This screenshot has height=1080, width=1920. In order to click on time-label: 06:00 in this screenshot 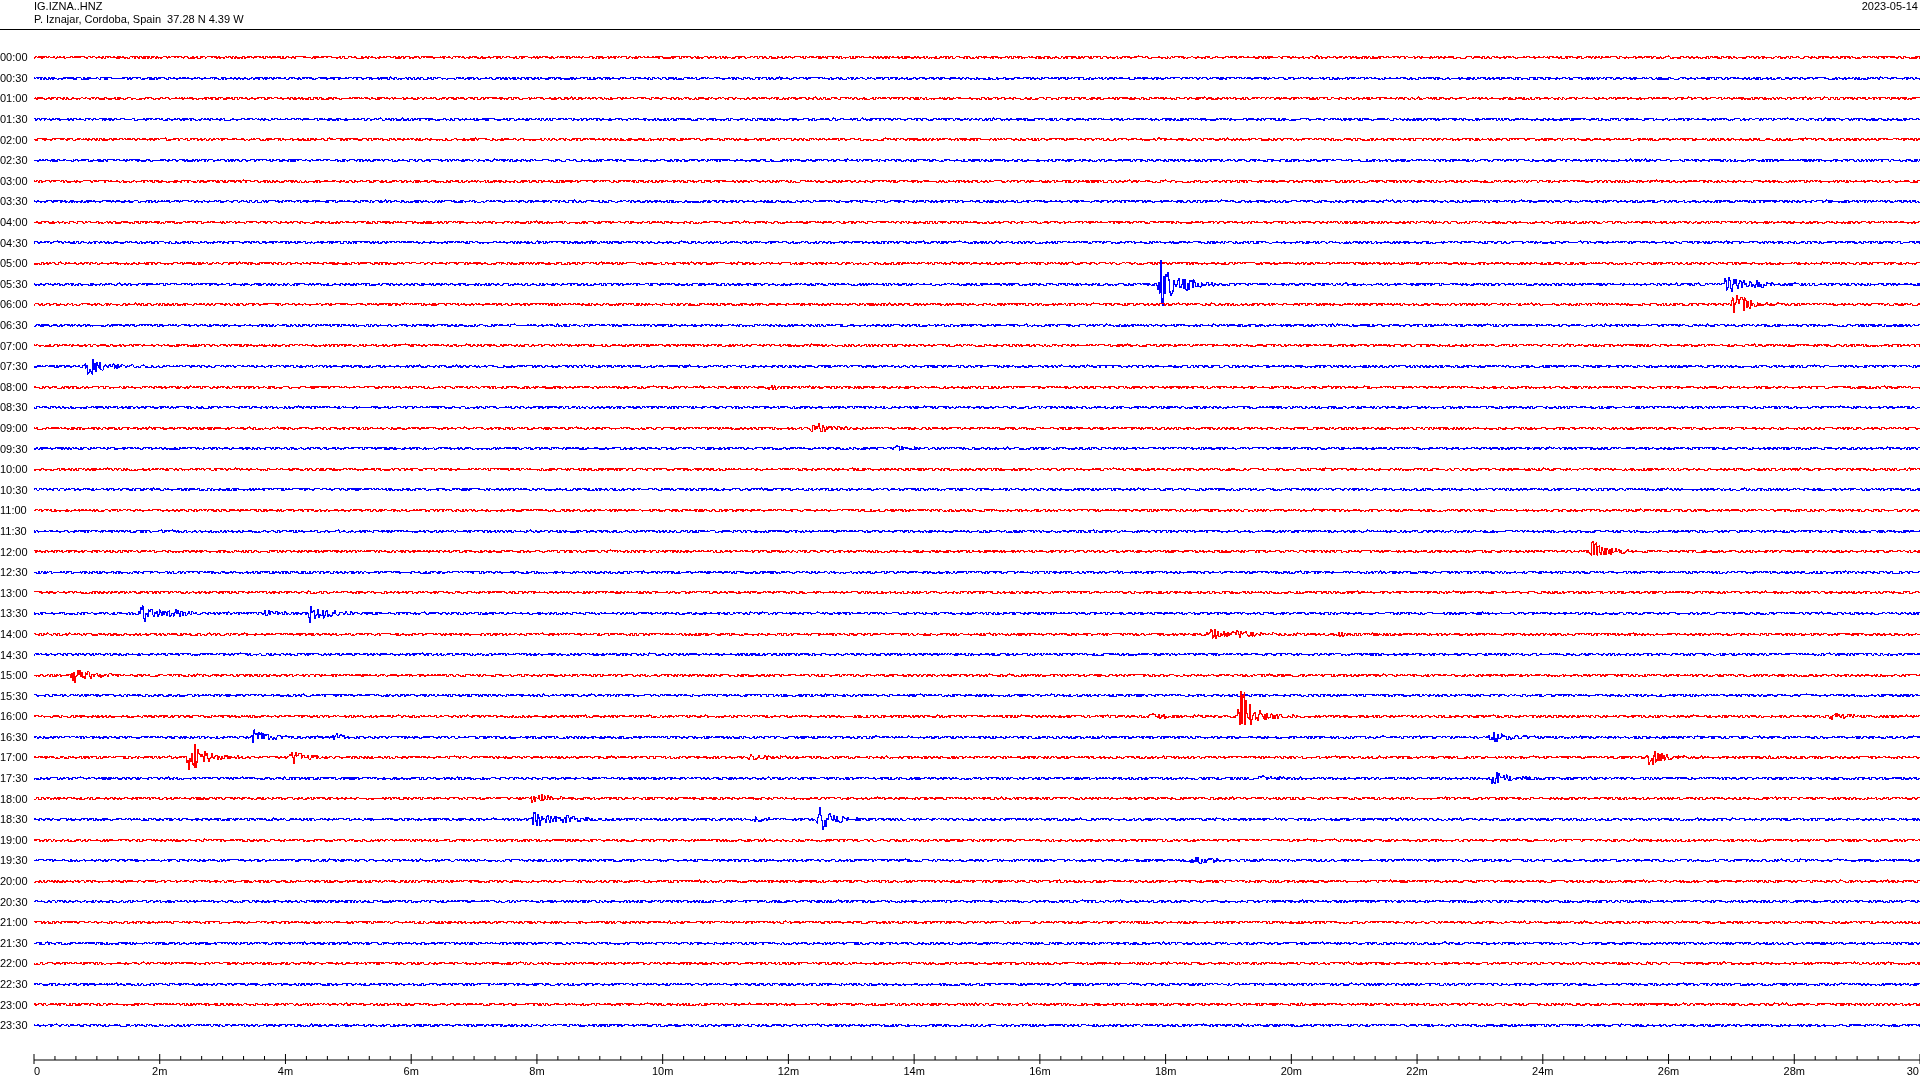, I will do `click(14, 304)`.